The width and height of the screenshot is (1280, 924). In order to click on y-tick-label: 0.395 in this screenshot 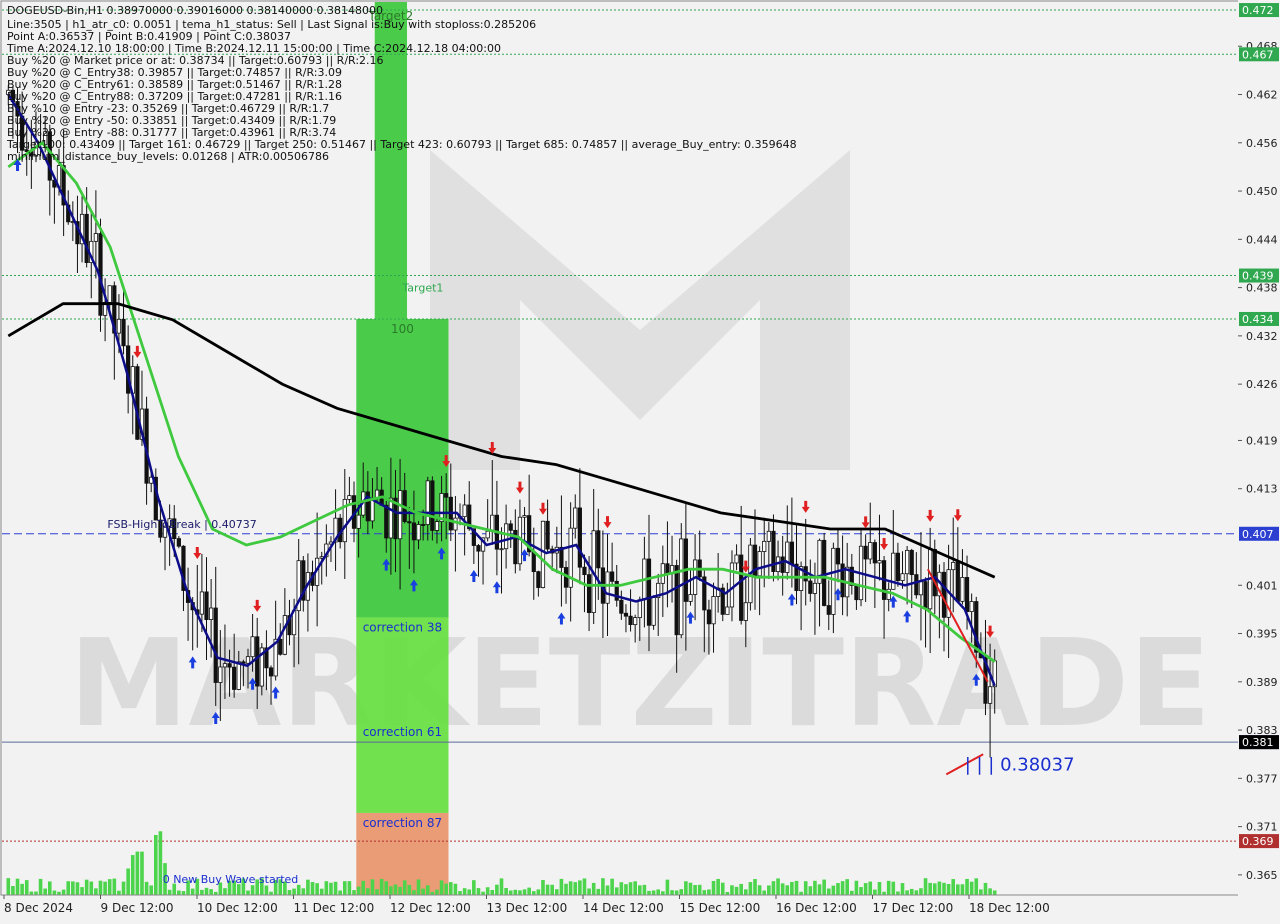, I will do `click(1262, 634)`.